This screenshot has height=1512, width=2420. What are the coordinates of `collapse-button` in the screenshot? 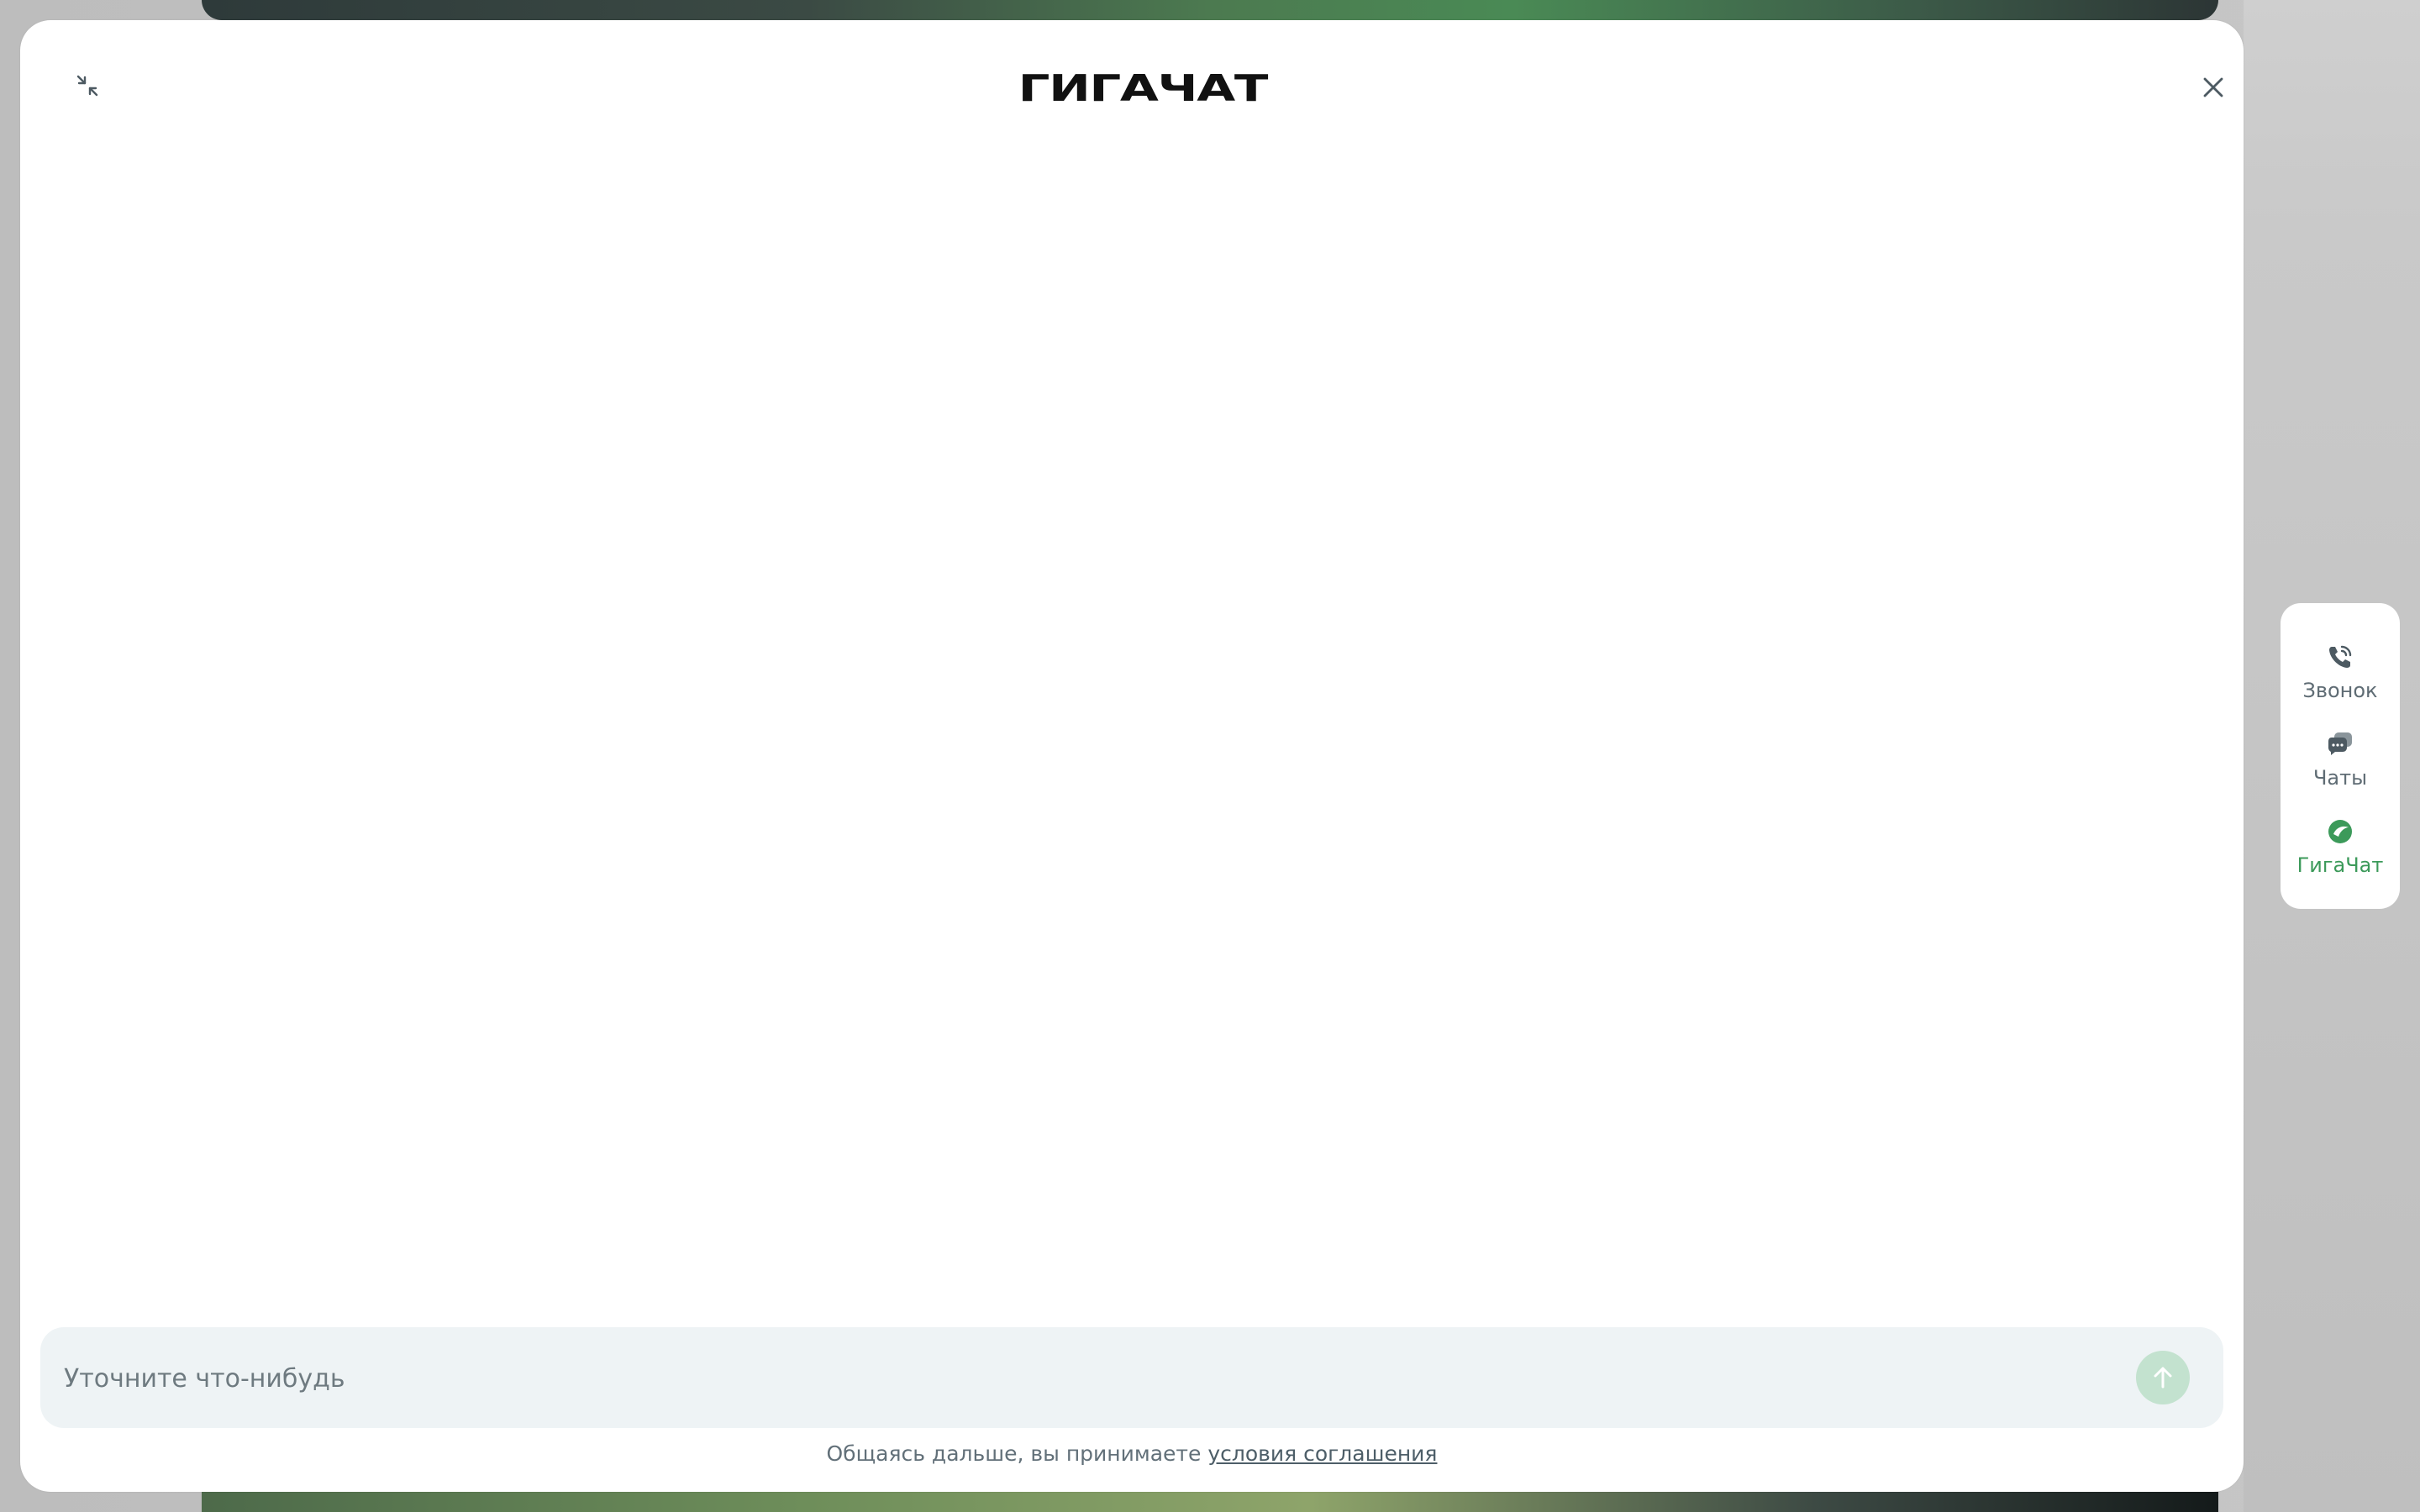 It's located at (87, 85).